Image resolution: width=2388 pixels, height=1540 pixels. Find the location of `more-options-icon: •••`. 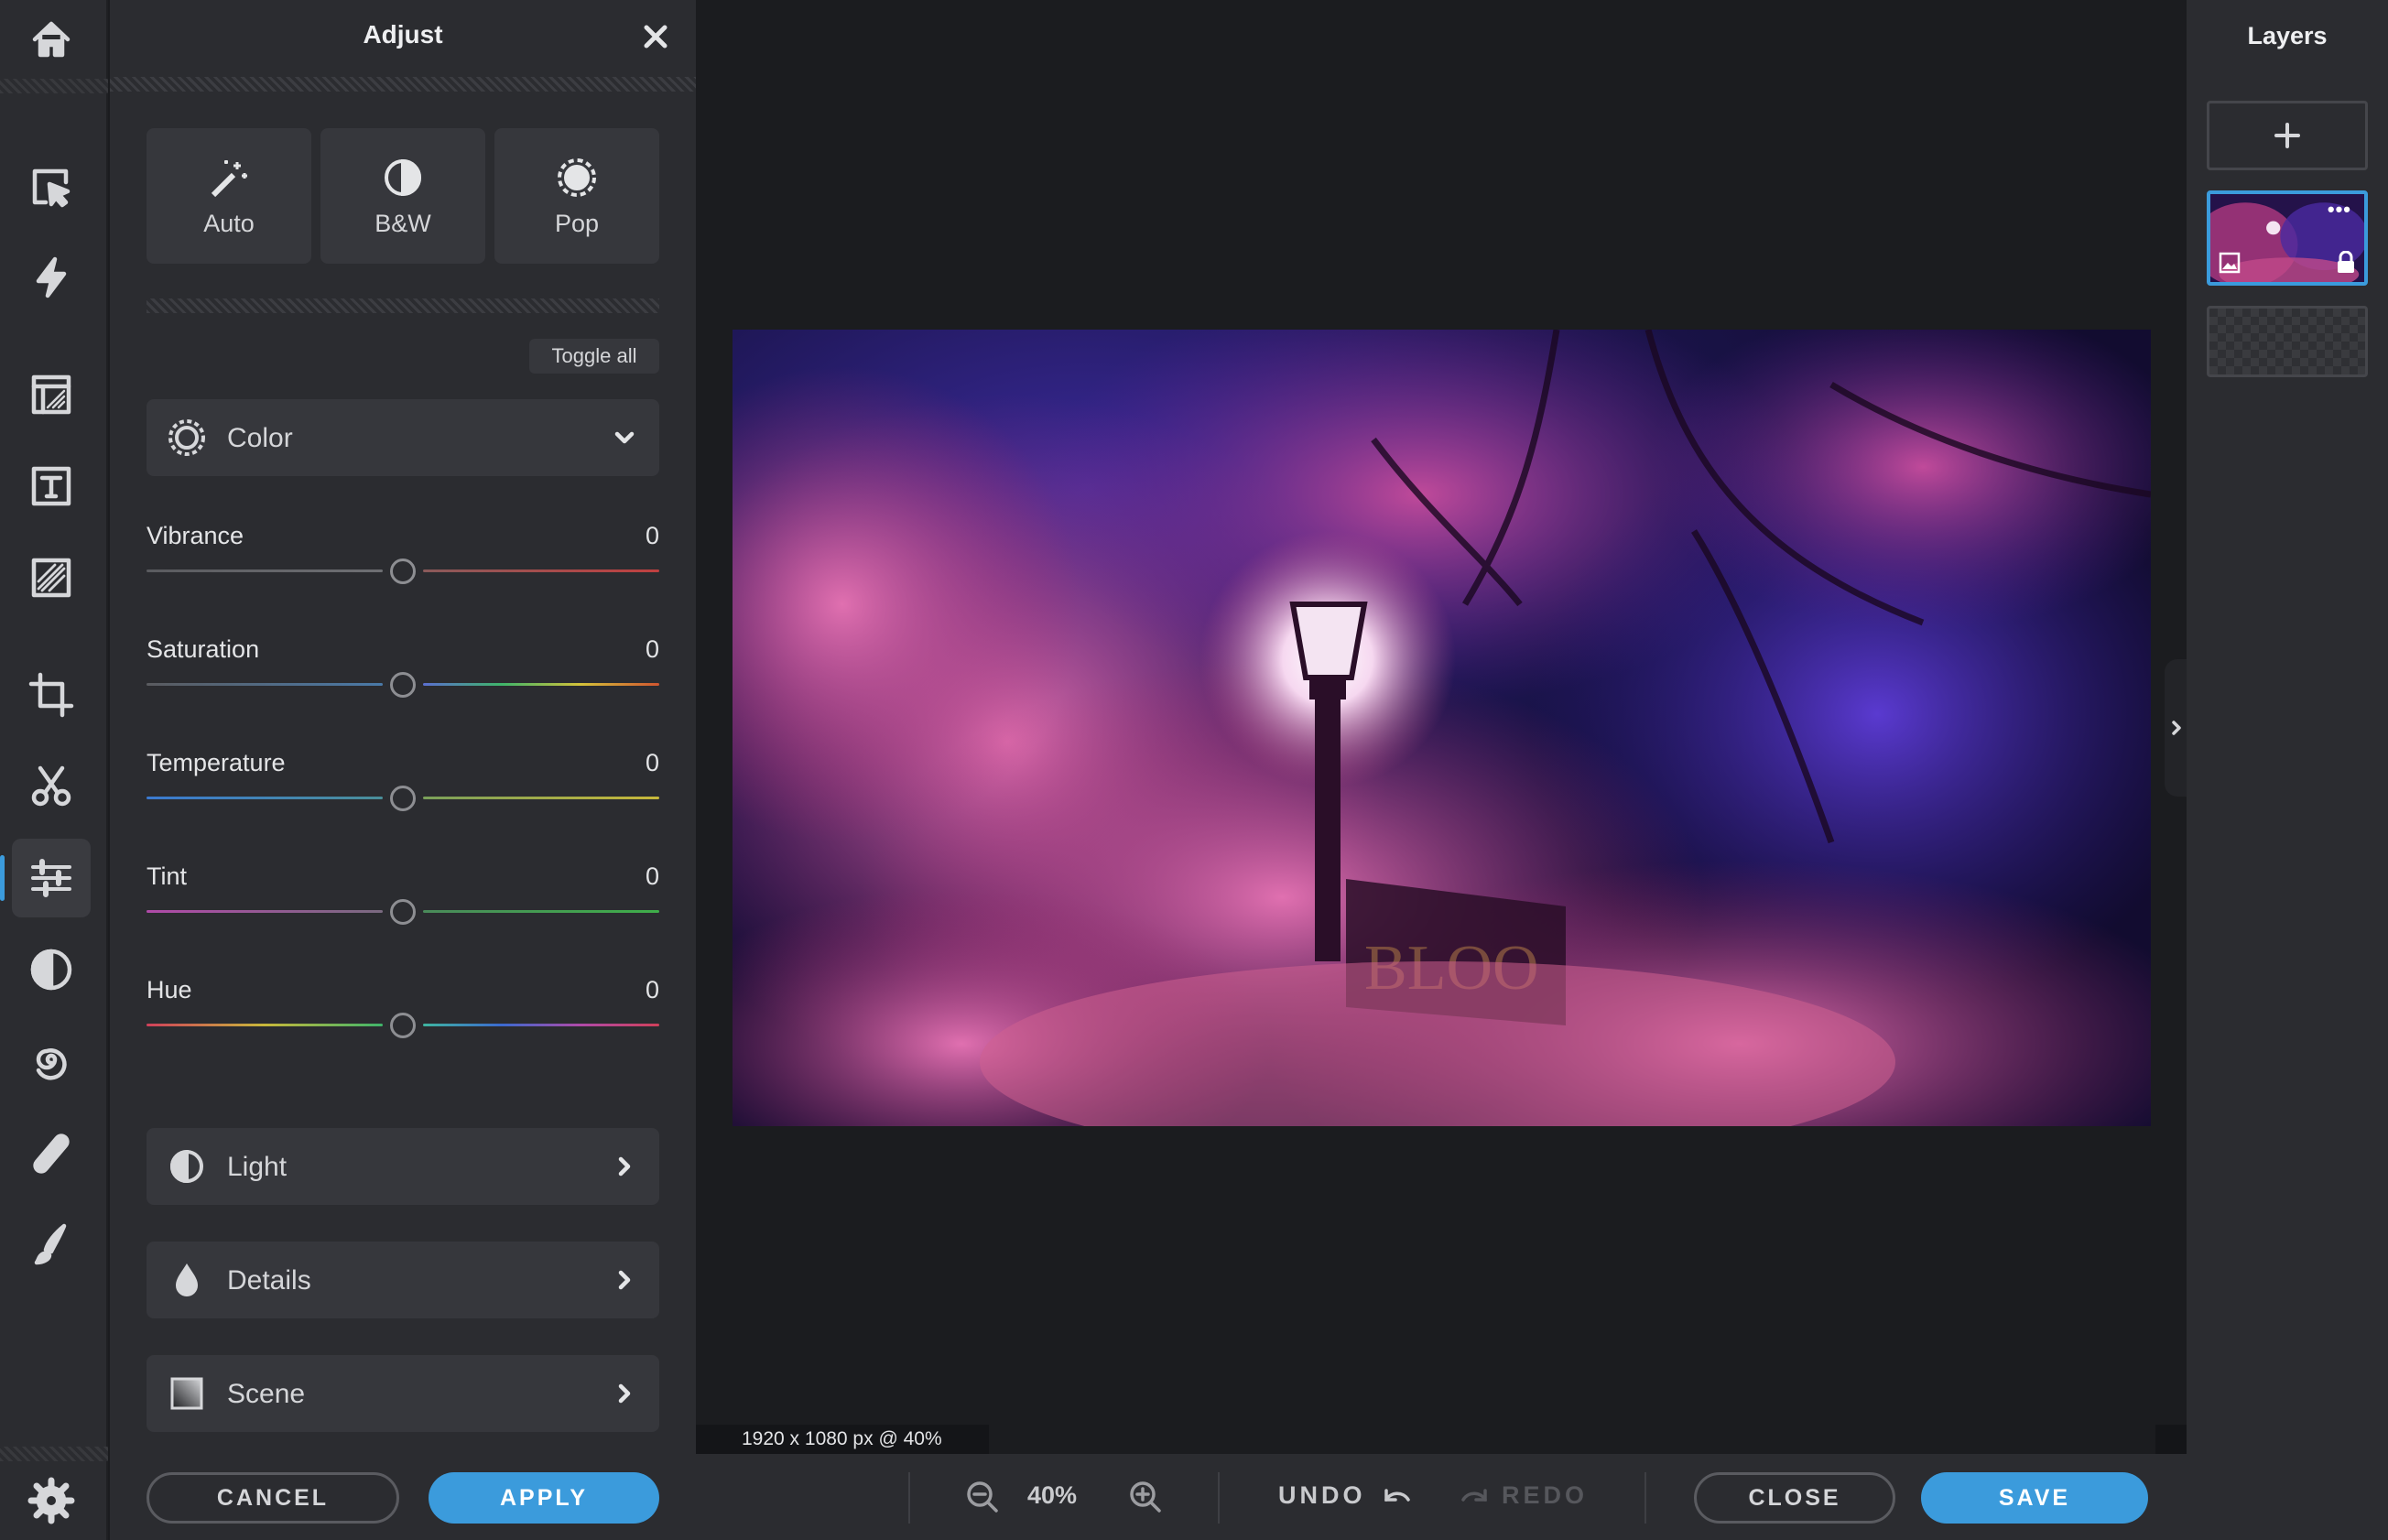

more-options-icon: ••• is located at coordinates (2340, 210).